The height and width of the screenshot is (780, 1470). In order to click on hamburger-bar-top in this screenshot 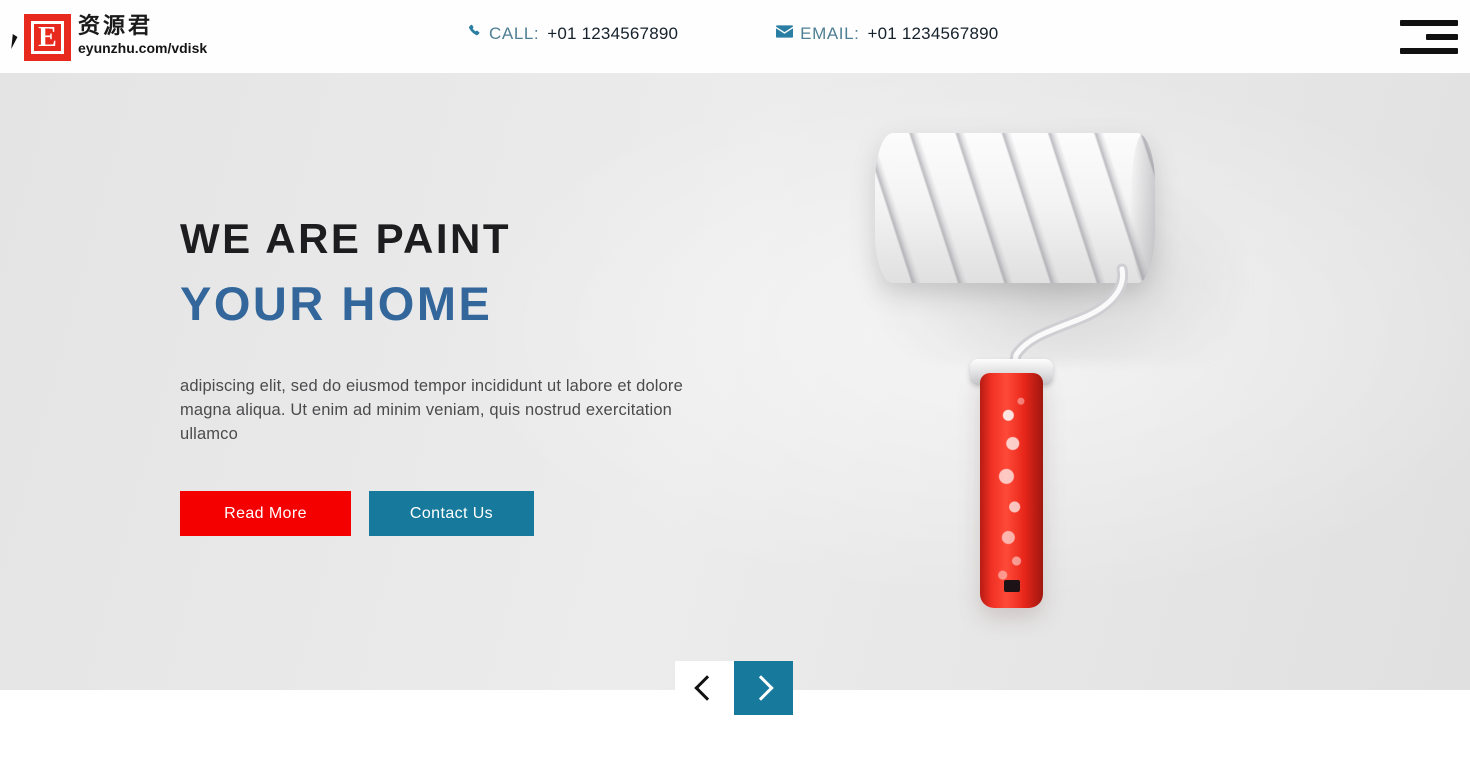, I will do `click(1429, 23)`.